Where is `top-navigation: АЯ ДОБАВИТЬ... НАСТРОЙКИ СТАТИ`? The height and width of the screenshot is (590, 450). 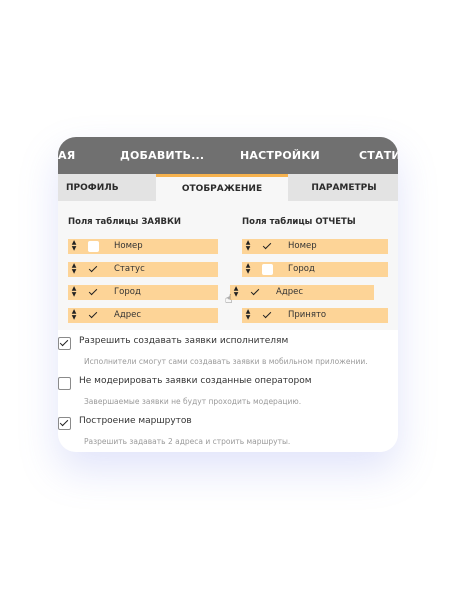
top-navigation: АЯ ДОБАВИТЬ... НАСТРОЙКИ СТАТИ is located at coordinates (228, 155).